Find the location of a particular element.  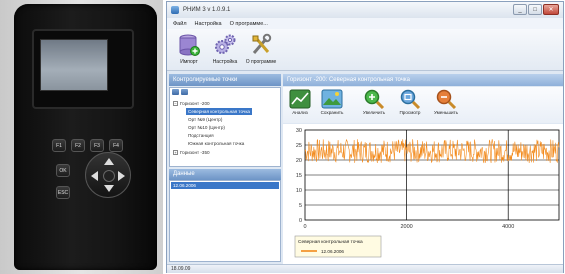

device-key-esc: ESC is located at coordinates (63, 192).